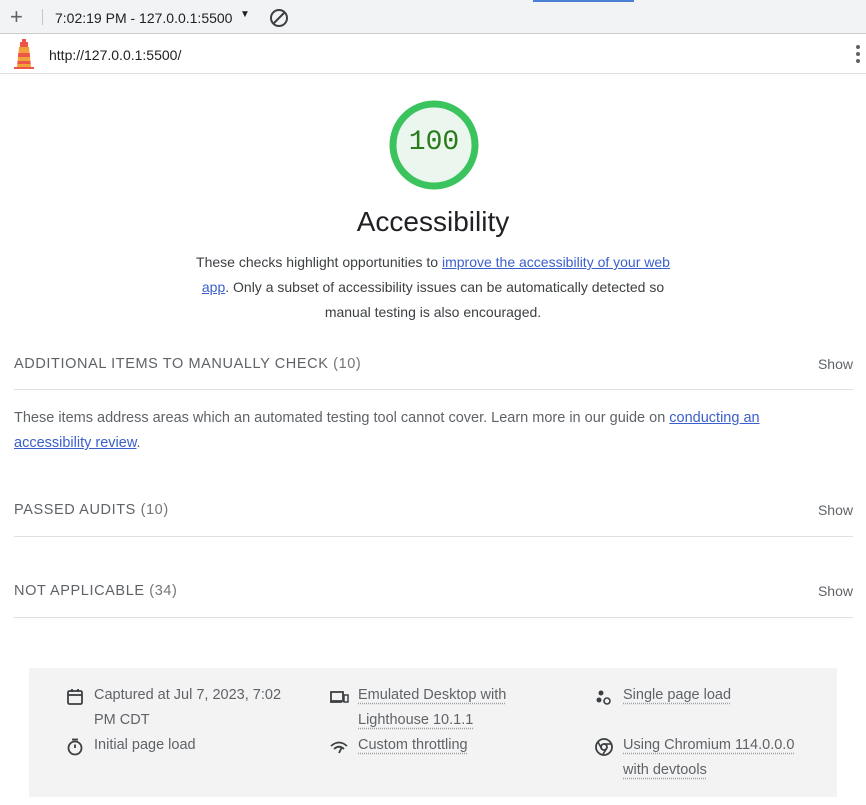 This screenshot has height=805, width=866. I want to click on group-title: NOT APPLICABLE (34), so click(95, 591).